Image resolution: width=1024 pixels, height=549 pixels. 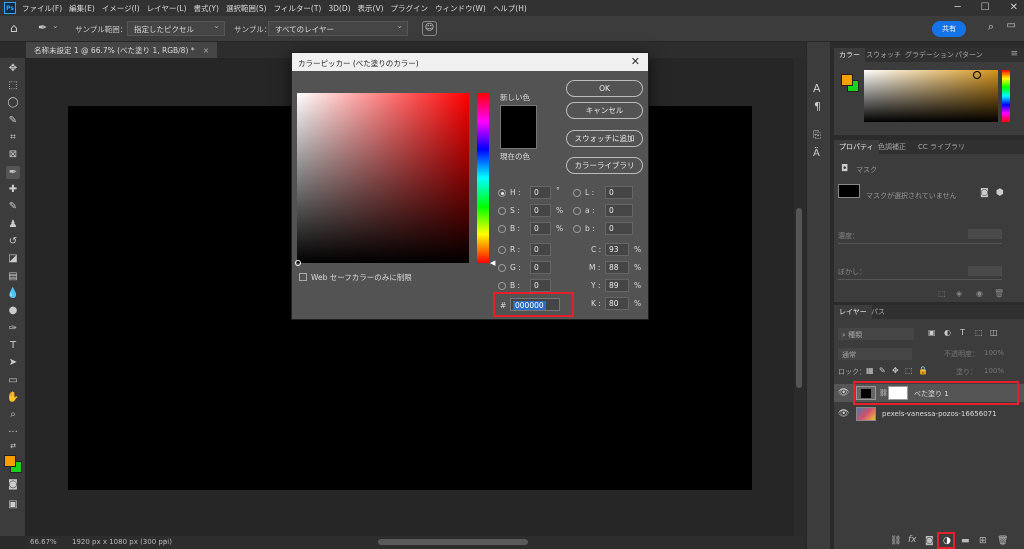 I want to click on color-panel-foreground-swatch, so click(x=847, y=80).